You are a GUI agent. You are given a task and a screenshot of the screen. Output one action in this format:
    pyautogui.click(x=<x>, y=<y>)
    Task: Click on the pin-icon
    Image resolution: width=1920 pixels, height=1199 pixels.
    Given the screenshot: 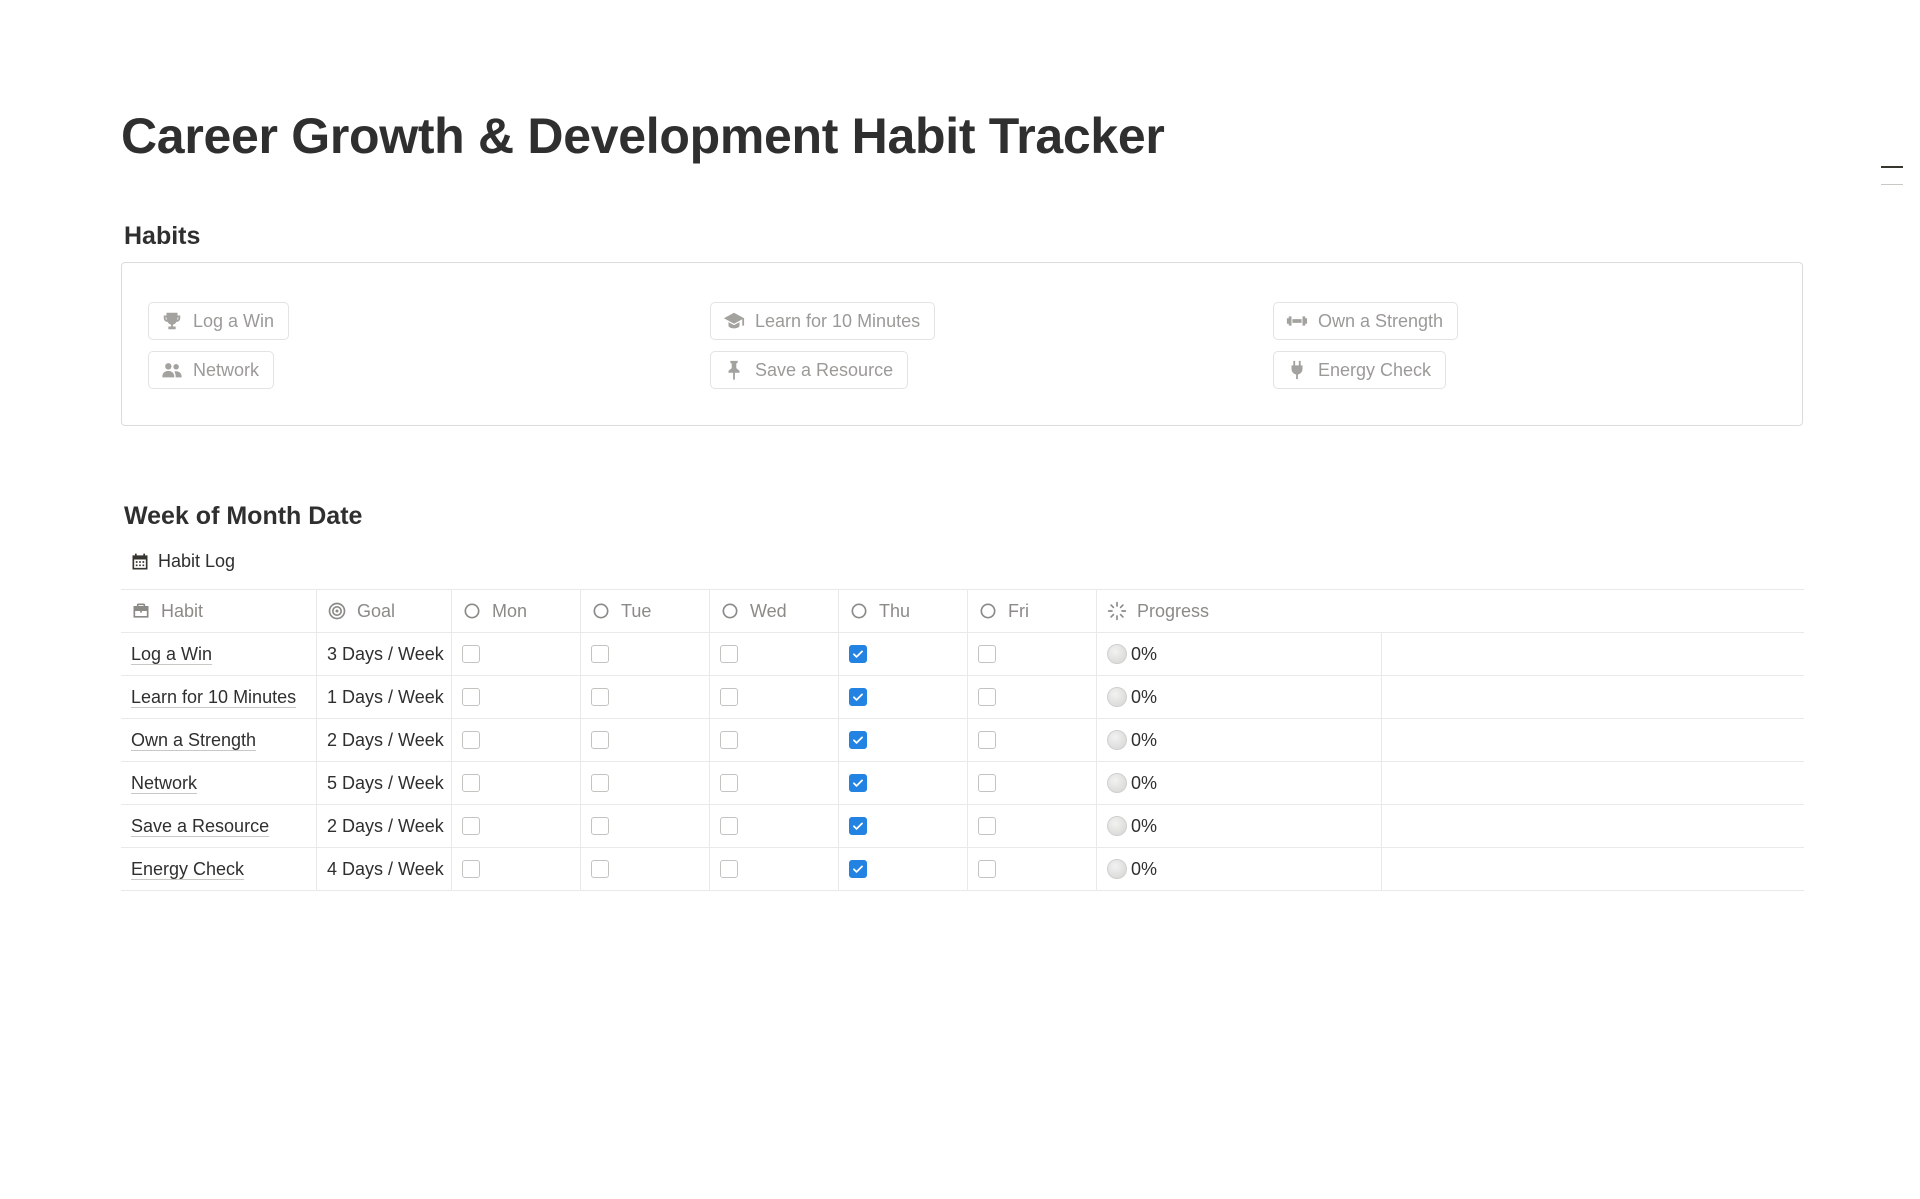 What is the action you would take?
    pyautogui.click(x=734, y=370)
    